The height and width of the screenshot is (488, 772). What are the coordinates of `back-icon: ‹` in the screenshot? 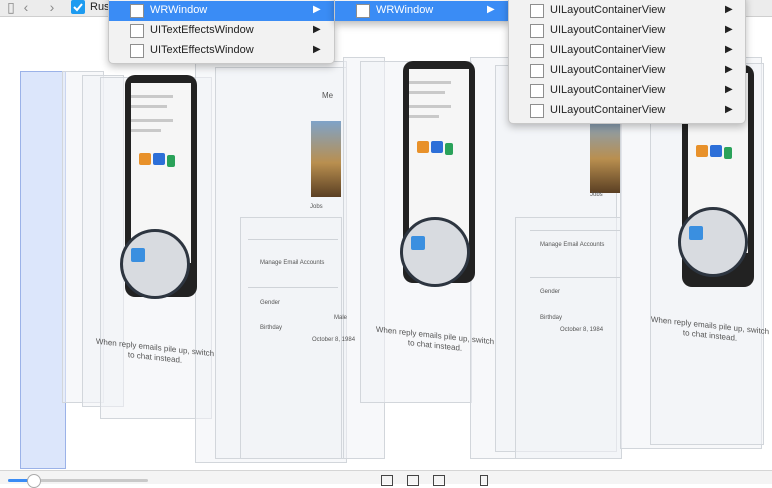 It's located at (26, 8).